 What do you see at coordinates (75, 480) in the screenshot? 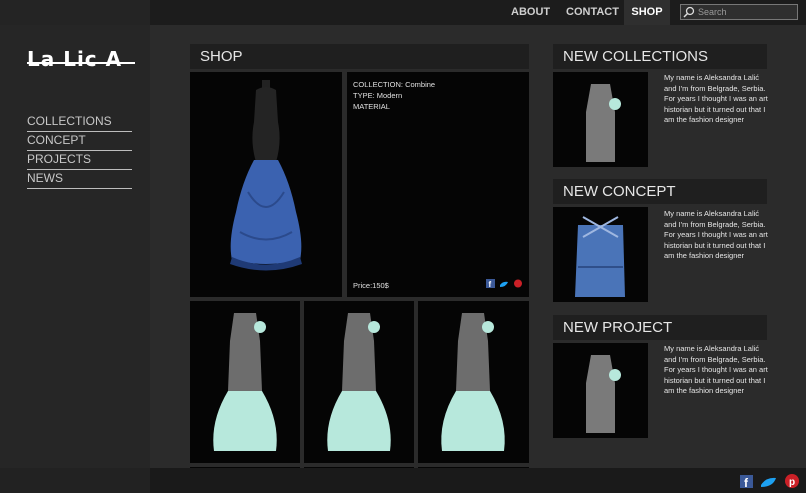
I see `footer-left-block` at bounding box center [75, 480].